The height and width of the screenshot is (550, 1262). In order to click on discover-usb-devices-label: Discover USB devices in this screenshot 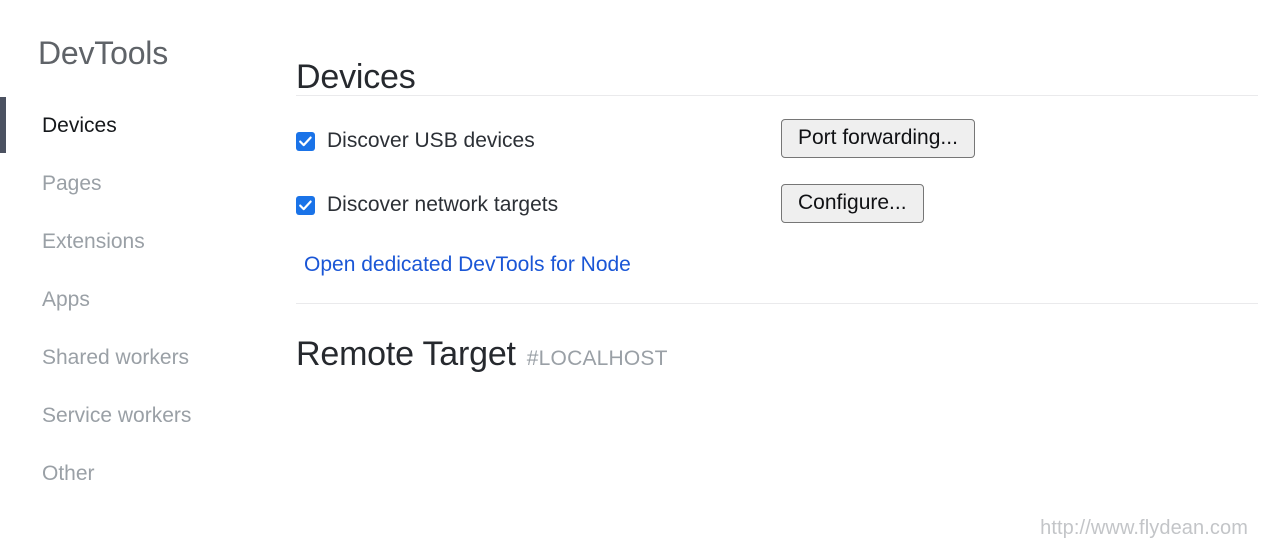, I will do `click(431, 140)`.